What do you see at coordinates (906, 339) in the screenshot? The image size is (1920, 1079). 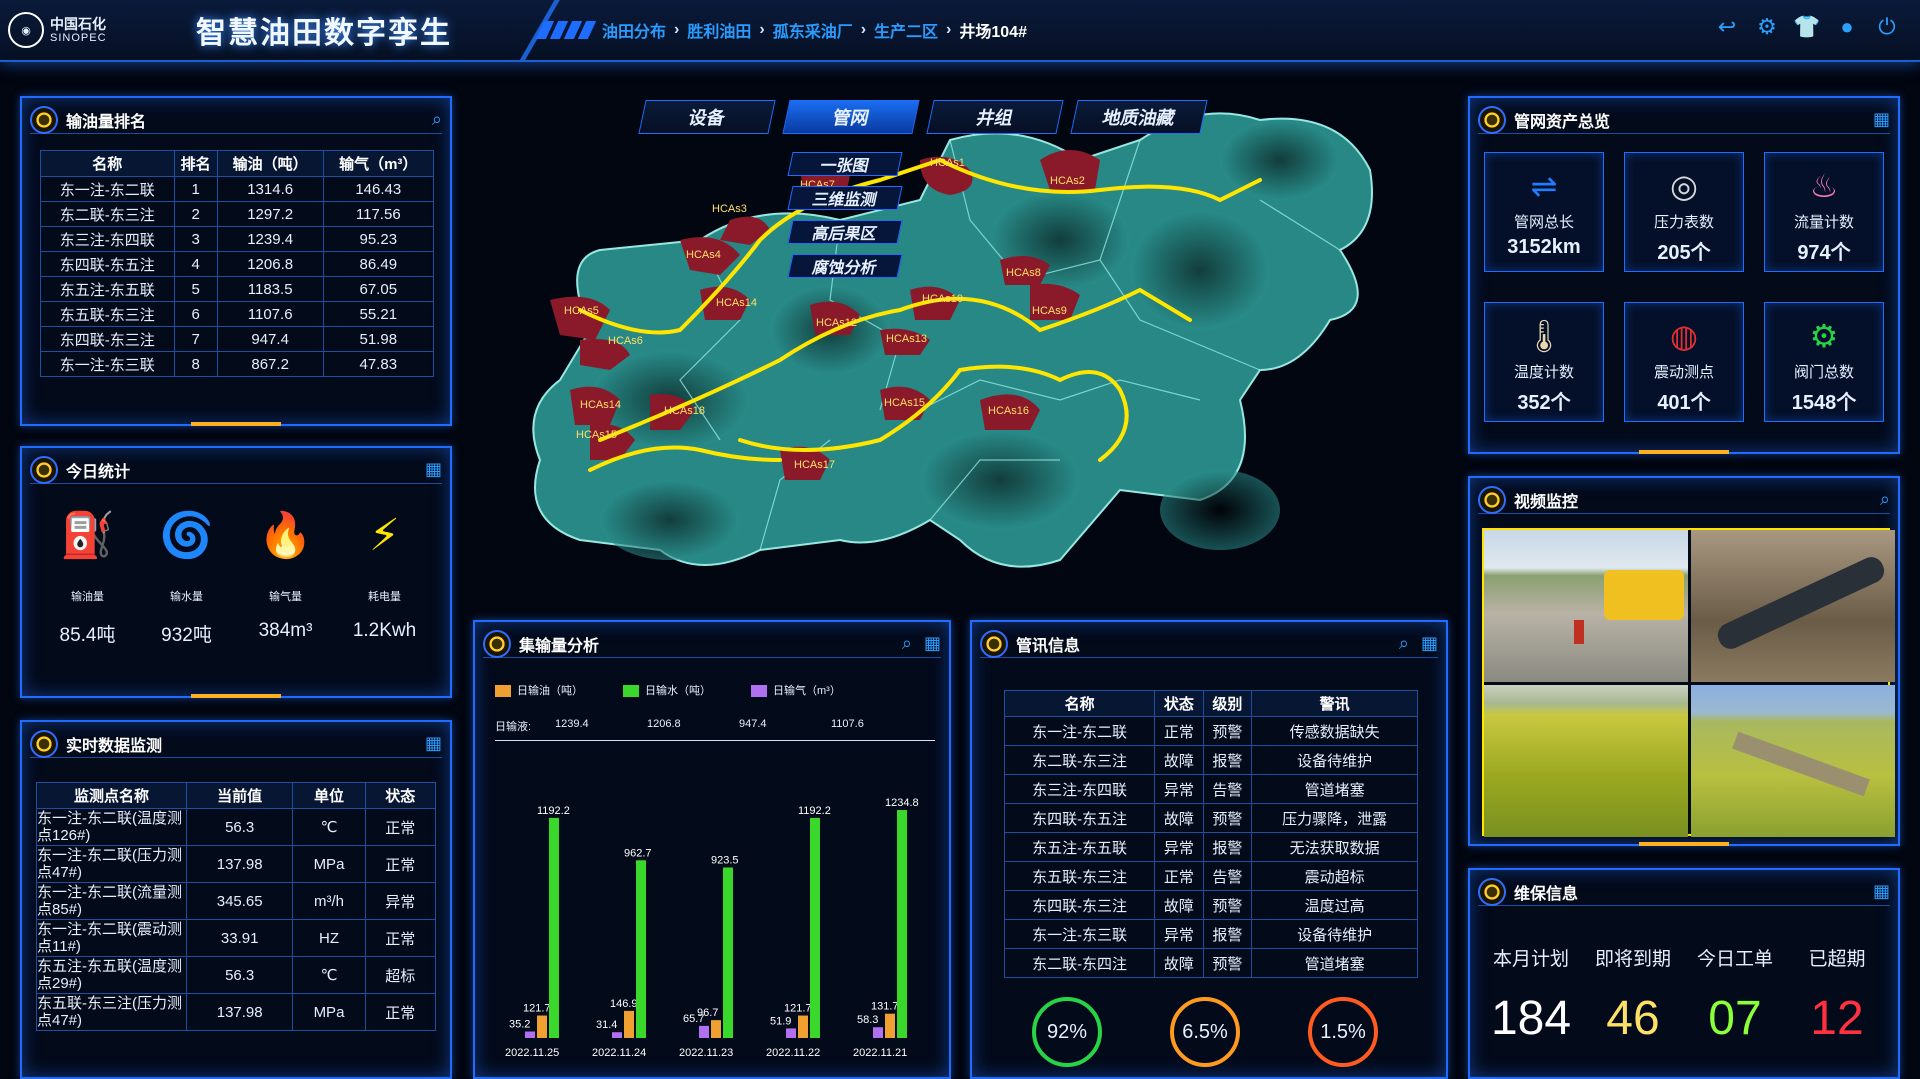 I see `zone-label: HCAs13` at bounding box center [906, 339].